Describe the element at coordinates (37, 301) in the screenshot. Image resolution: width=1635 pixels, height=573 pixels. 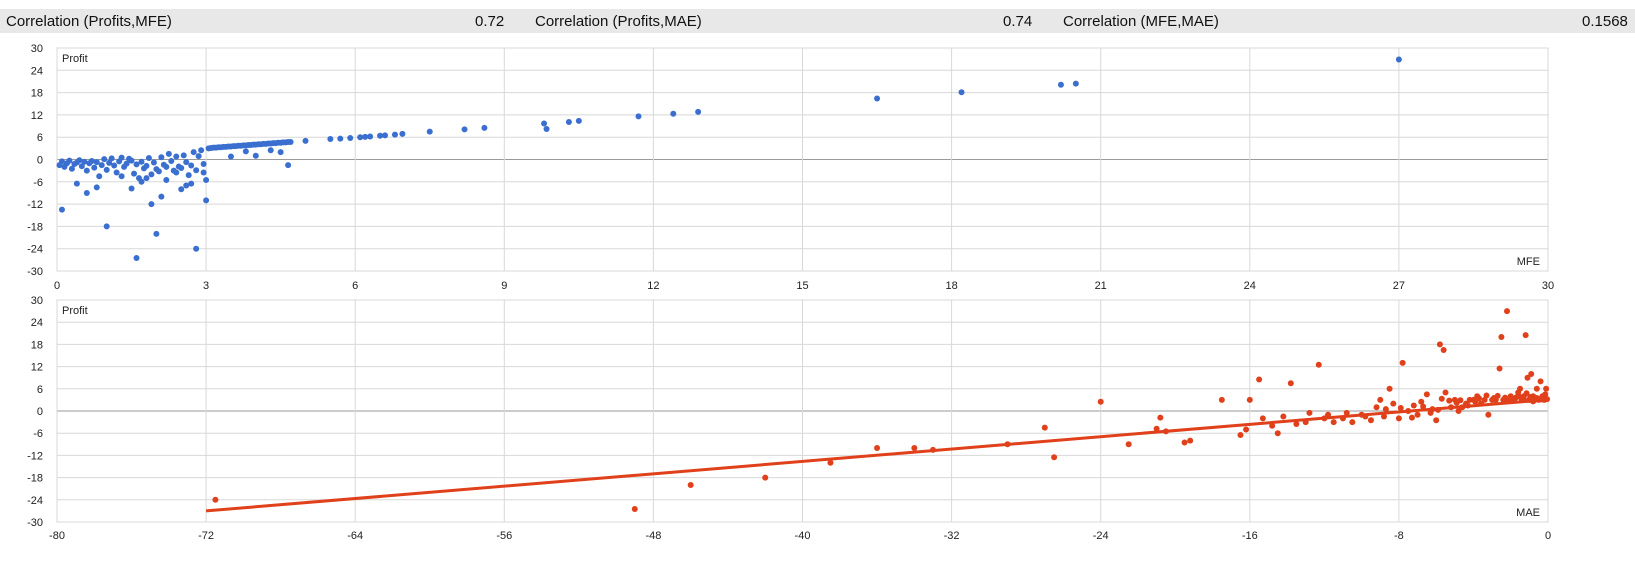
I see `y-tick-label: 30` at that location.